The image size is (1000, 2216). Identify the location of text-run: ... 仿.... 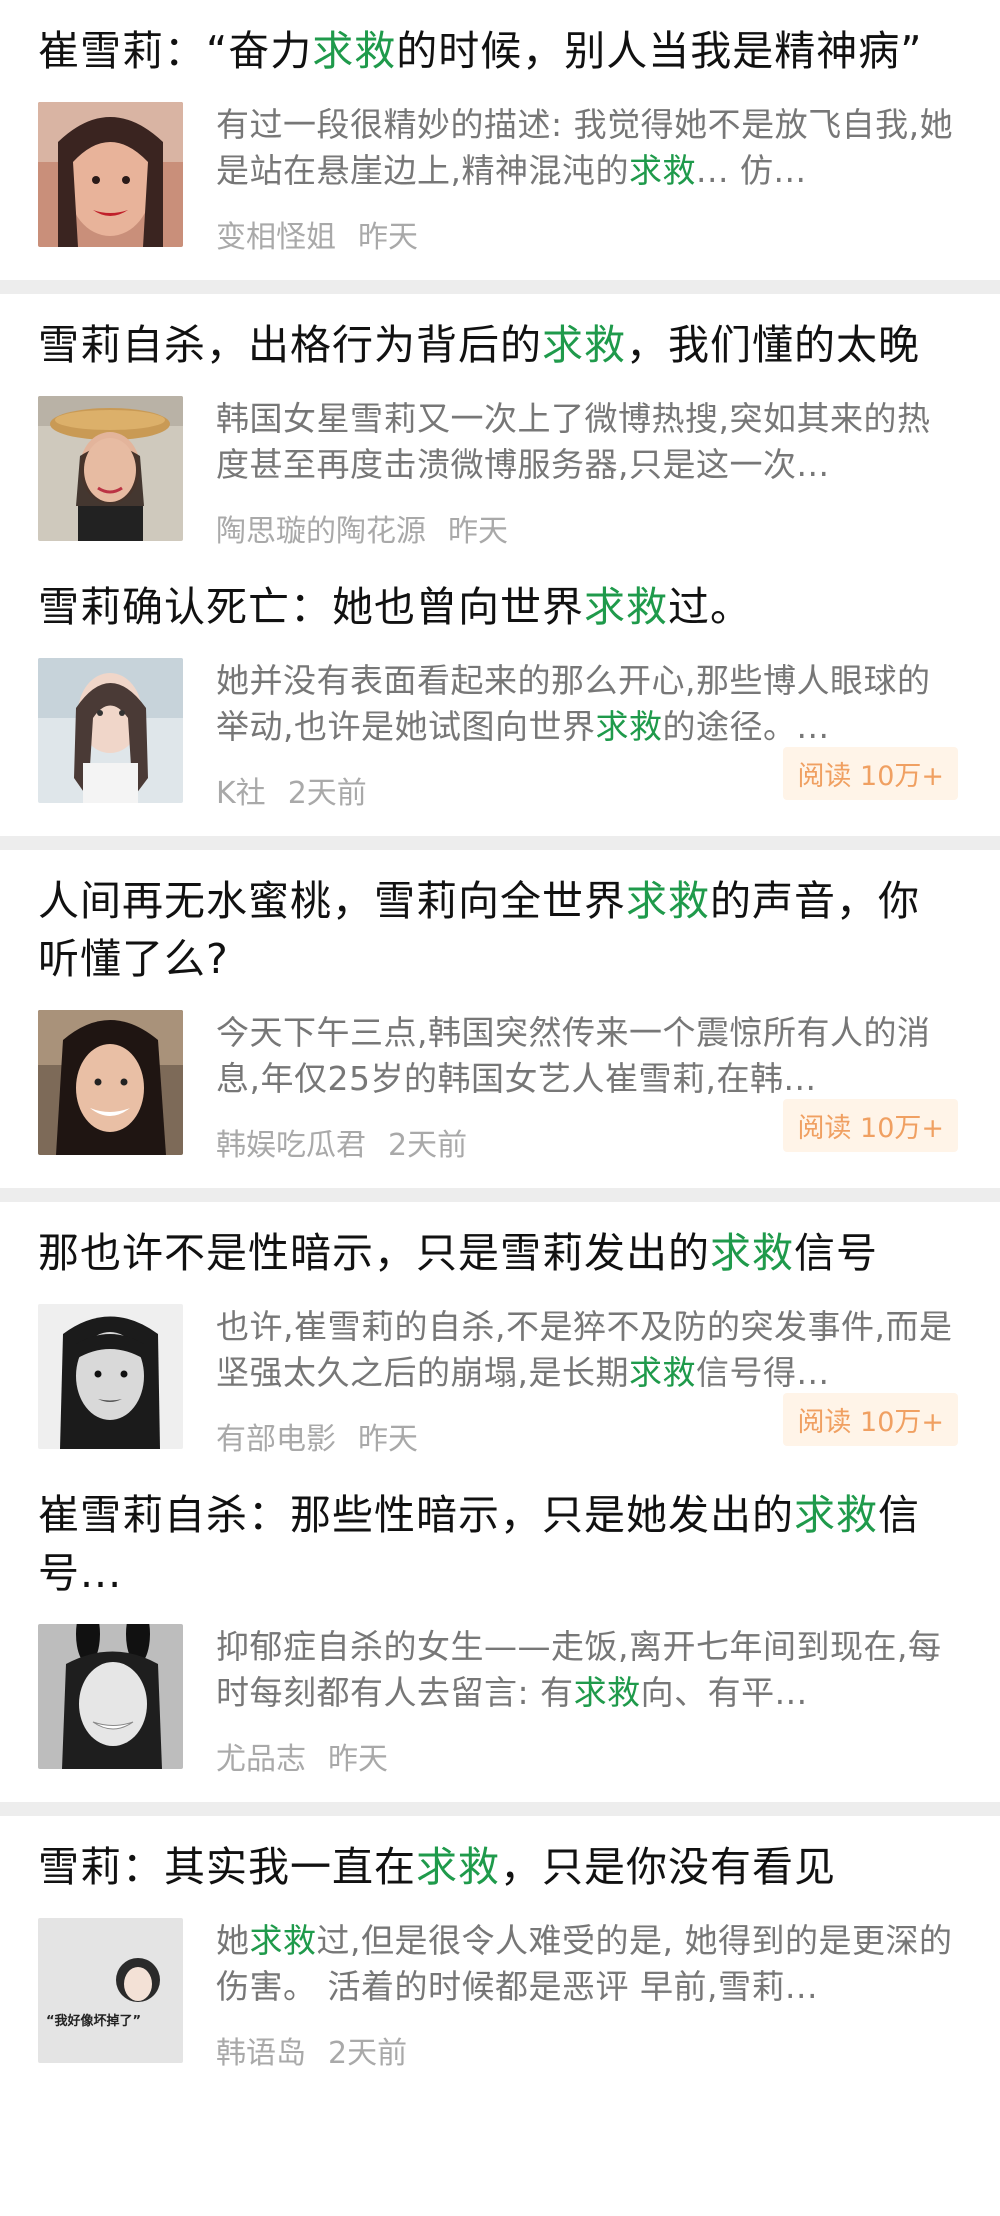
(751, 170).